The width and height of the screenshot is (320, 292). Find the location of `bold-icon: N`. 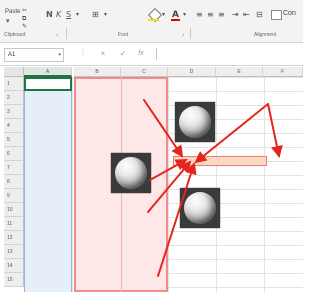

bold-icon: N is located at coordinates (49, 14).